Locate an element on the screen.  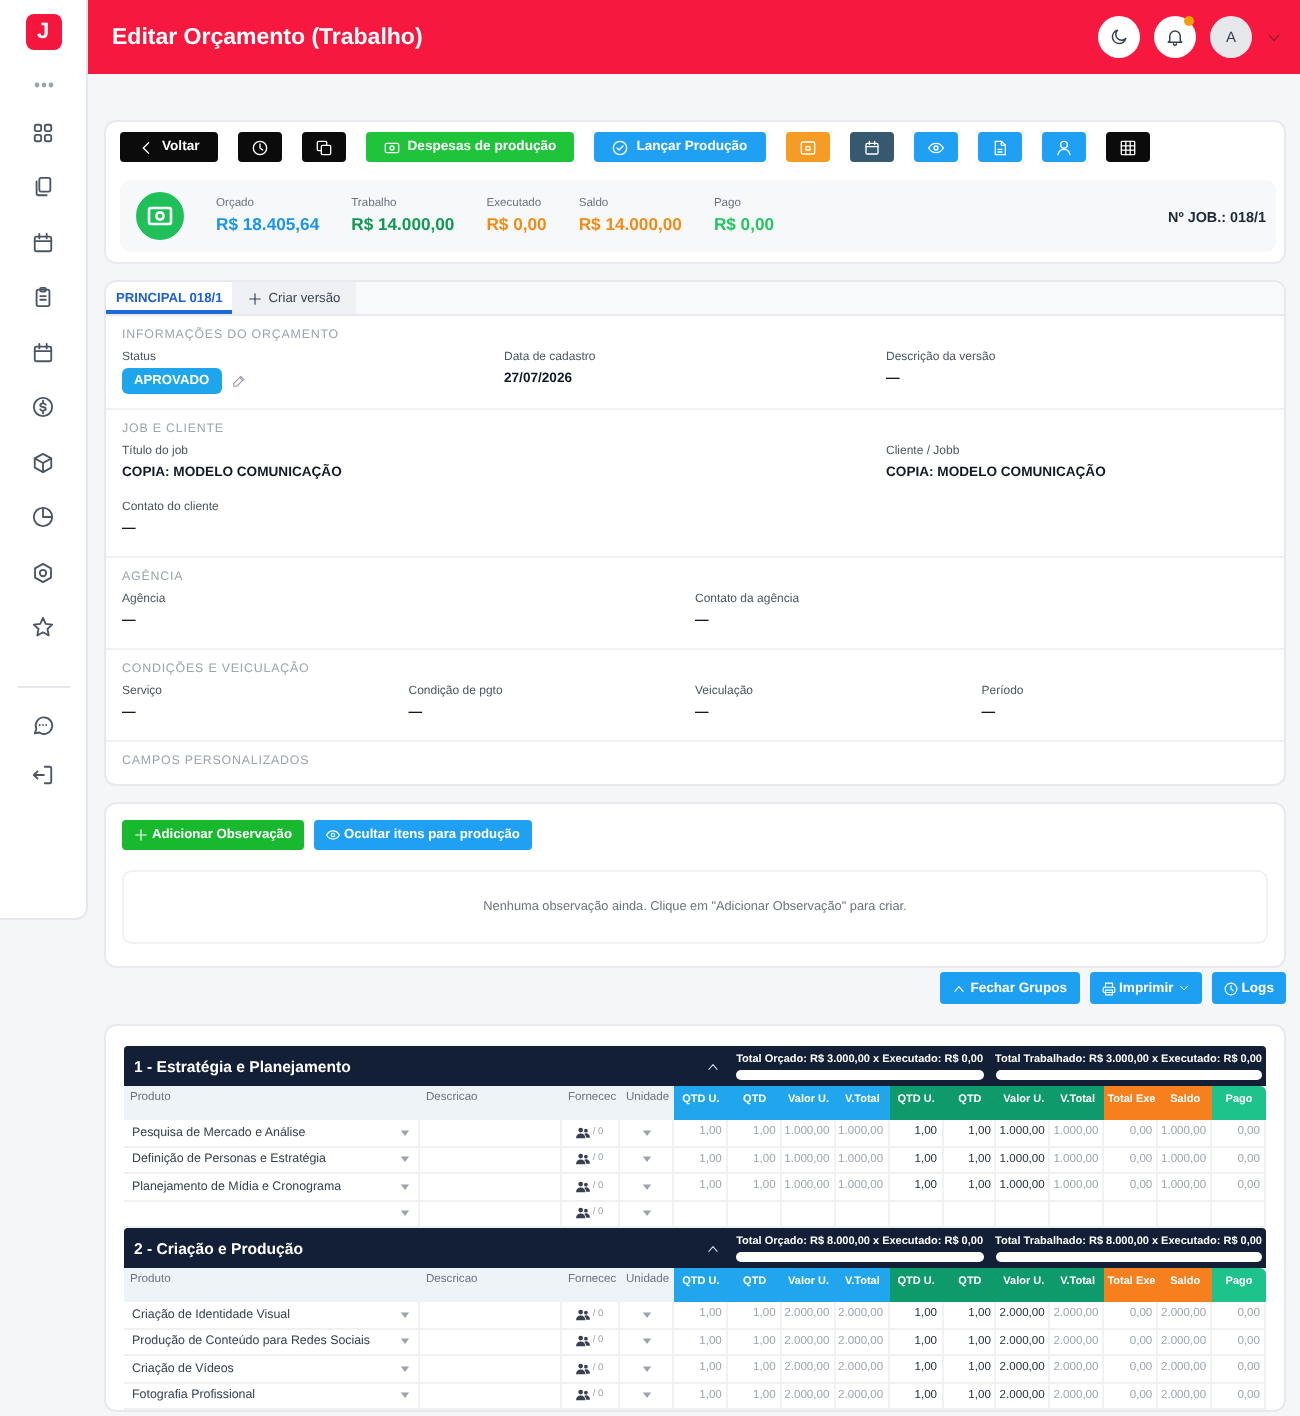
notifications-button is located at coordinates (1175, 37).